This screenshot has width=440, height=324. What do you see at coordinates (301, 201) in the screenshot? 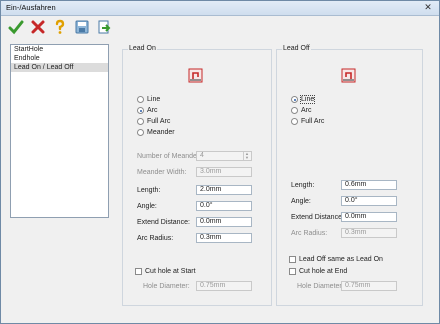
I see `lead-off-angle-label: Angle:` at bounding box center [301, 201].